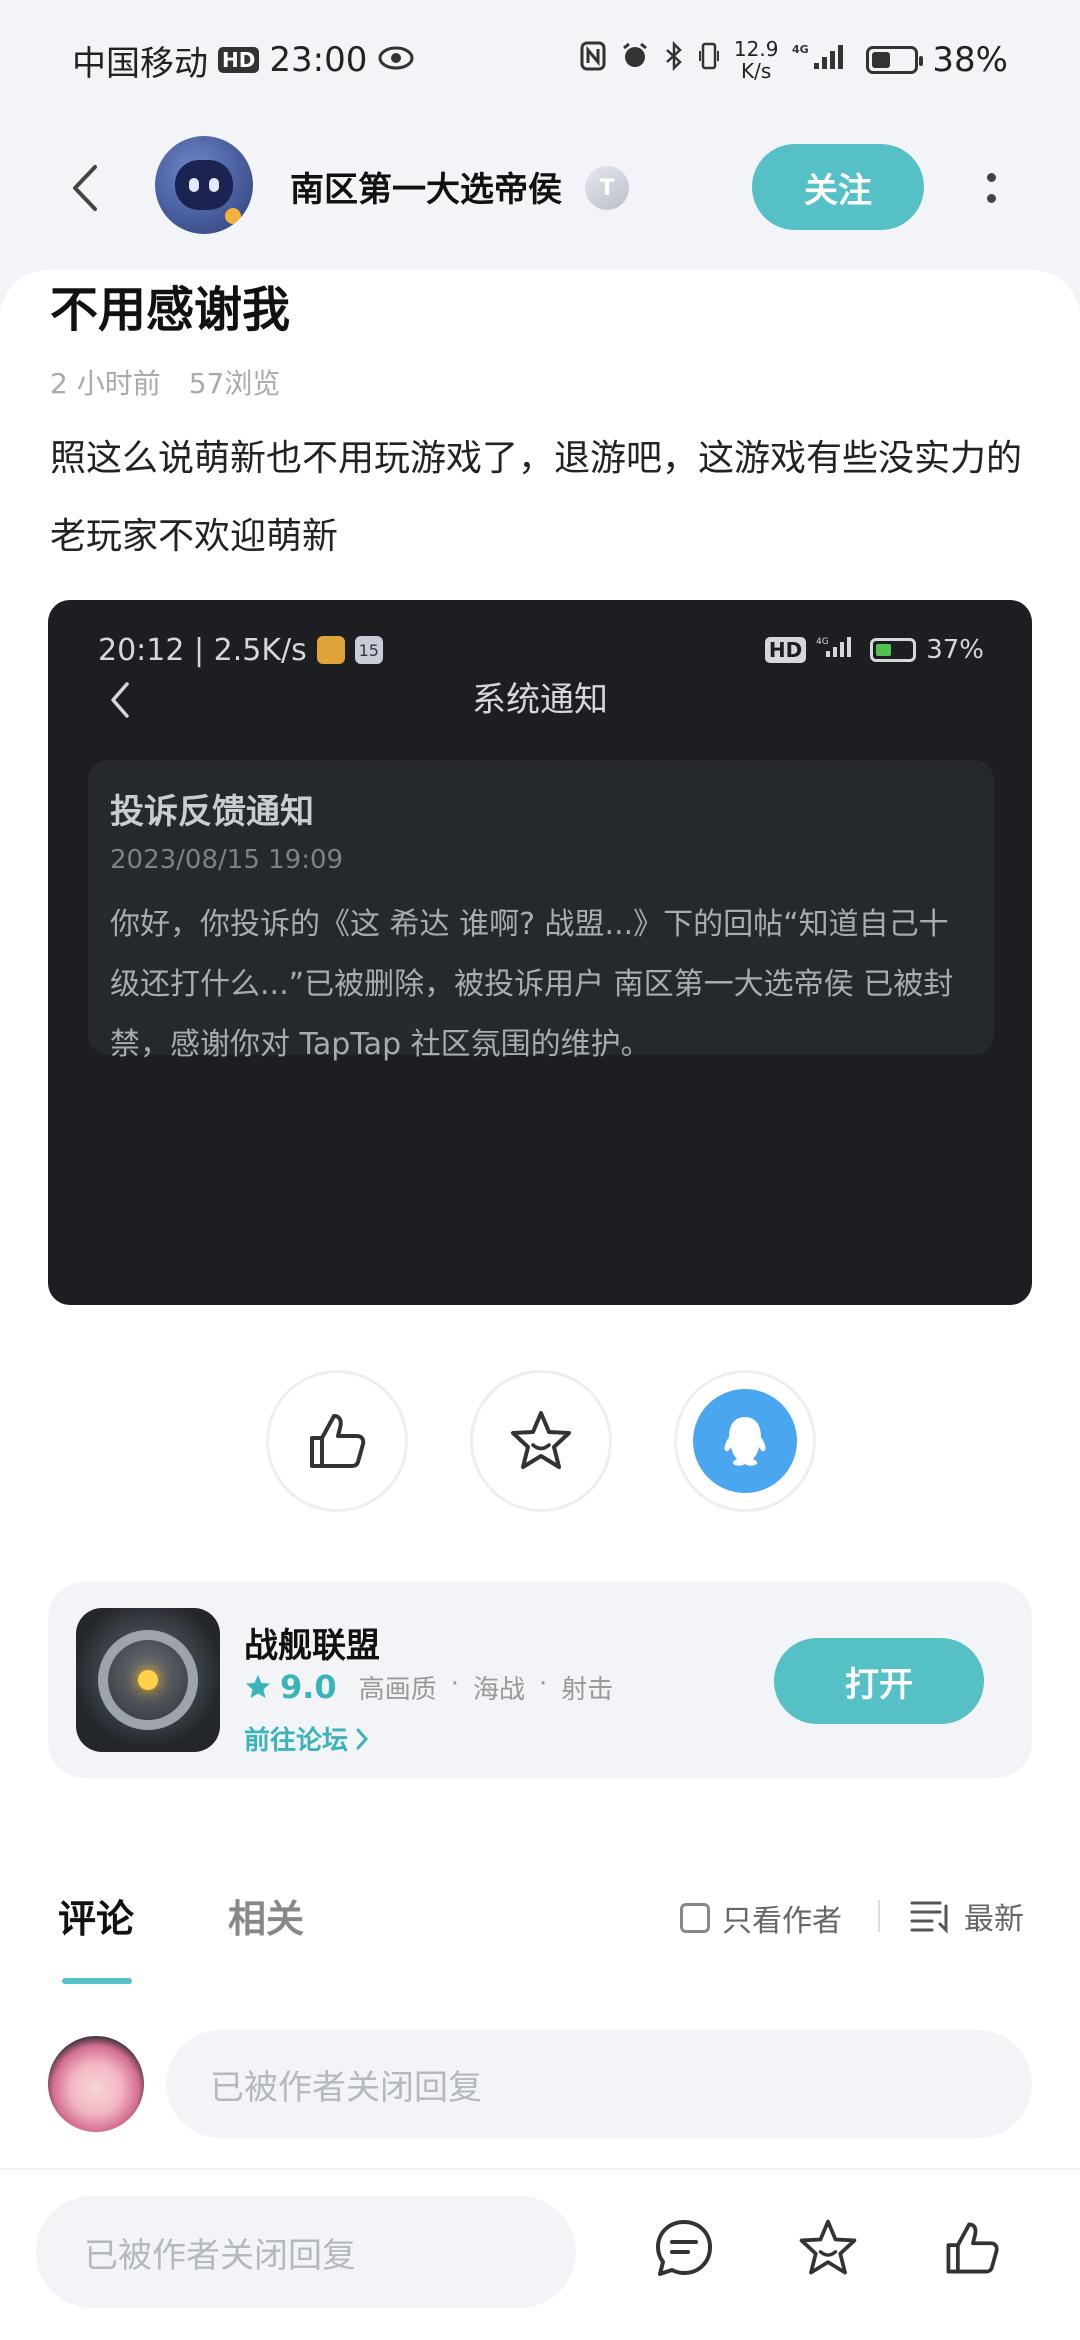 Image resolution: width=1080 pixels, height=2340 pixels. I want to click on game-score: 9.0, so click(308, 1687).